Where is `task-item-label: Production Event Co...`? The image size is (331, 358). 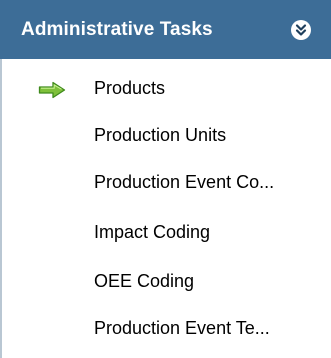
task-item-label: Production Event Co... is located at coordinates (184, 182).